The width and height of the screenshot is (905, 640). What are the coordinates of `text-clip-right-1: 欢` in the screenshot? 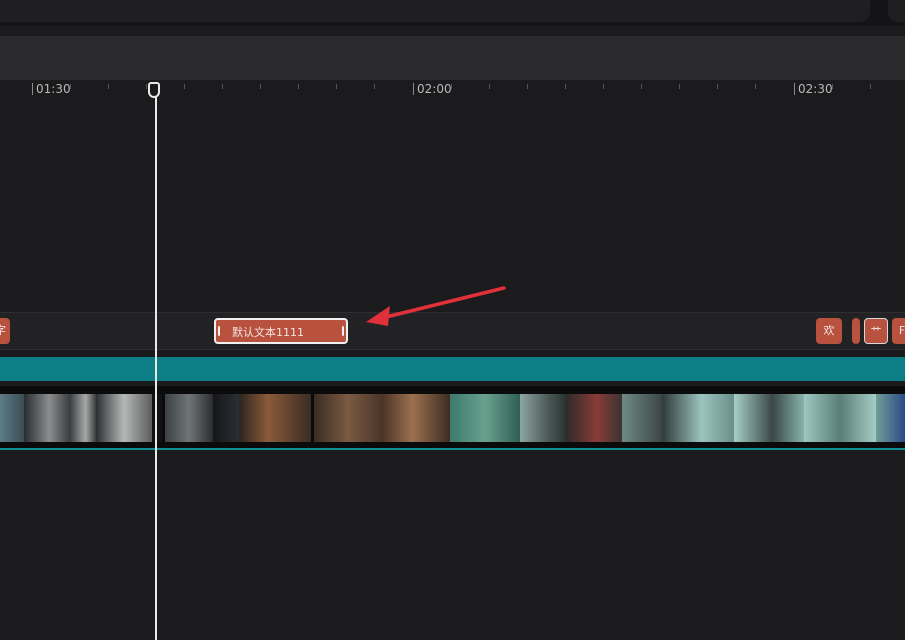 It's located at (829, 331).